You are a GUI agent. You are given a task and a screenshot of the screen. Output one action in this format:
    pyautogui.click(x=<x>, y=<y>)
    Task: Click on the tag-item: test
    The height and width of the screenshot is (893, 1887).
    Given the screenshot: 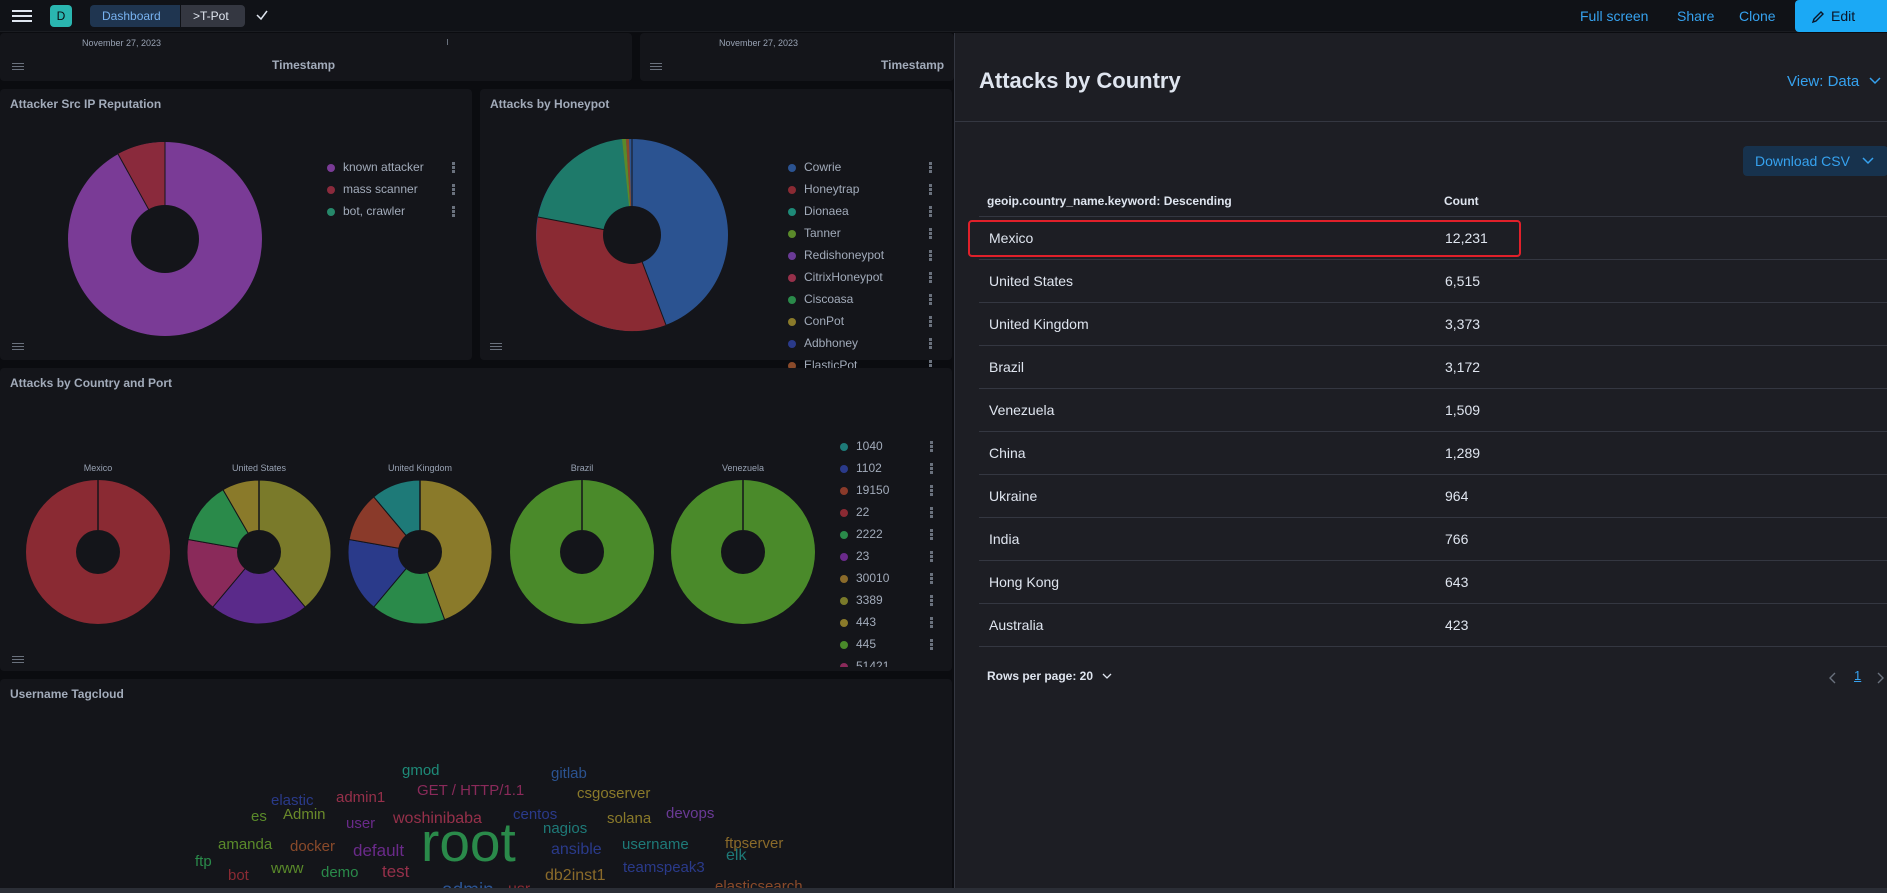 What is the action you would take?
    pyautogui.click(x=395, y=871)
    